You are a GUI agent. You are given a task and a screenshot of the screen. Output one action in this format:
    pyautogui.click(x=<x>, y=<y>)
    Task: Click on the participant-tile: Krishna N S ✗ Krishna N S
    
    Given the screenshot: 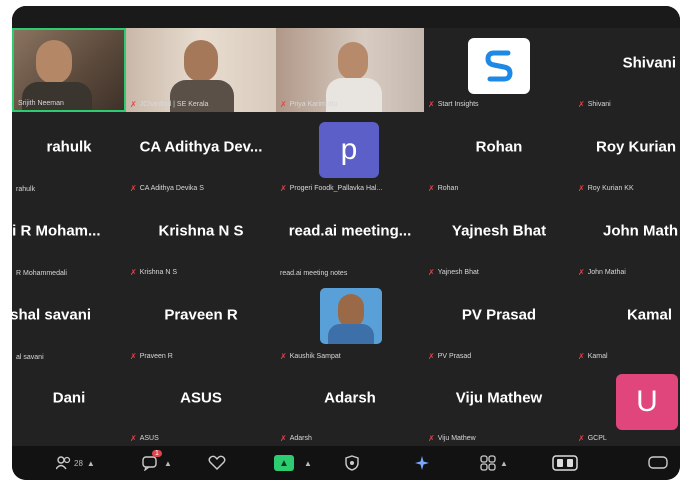 What is the action you would take?
    pyautogui.click(x=201, y=238)
    